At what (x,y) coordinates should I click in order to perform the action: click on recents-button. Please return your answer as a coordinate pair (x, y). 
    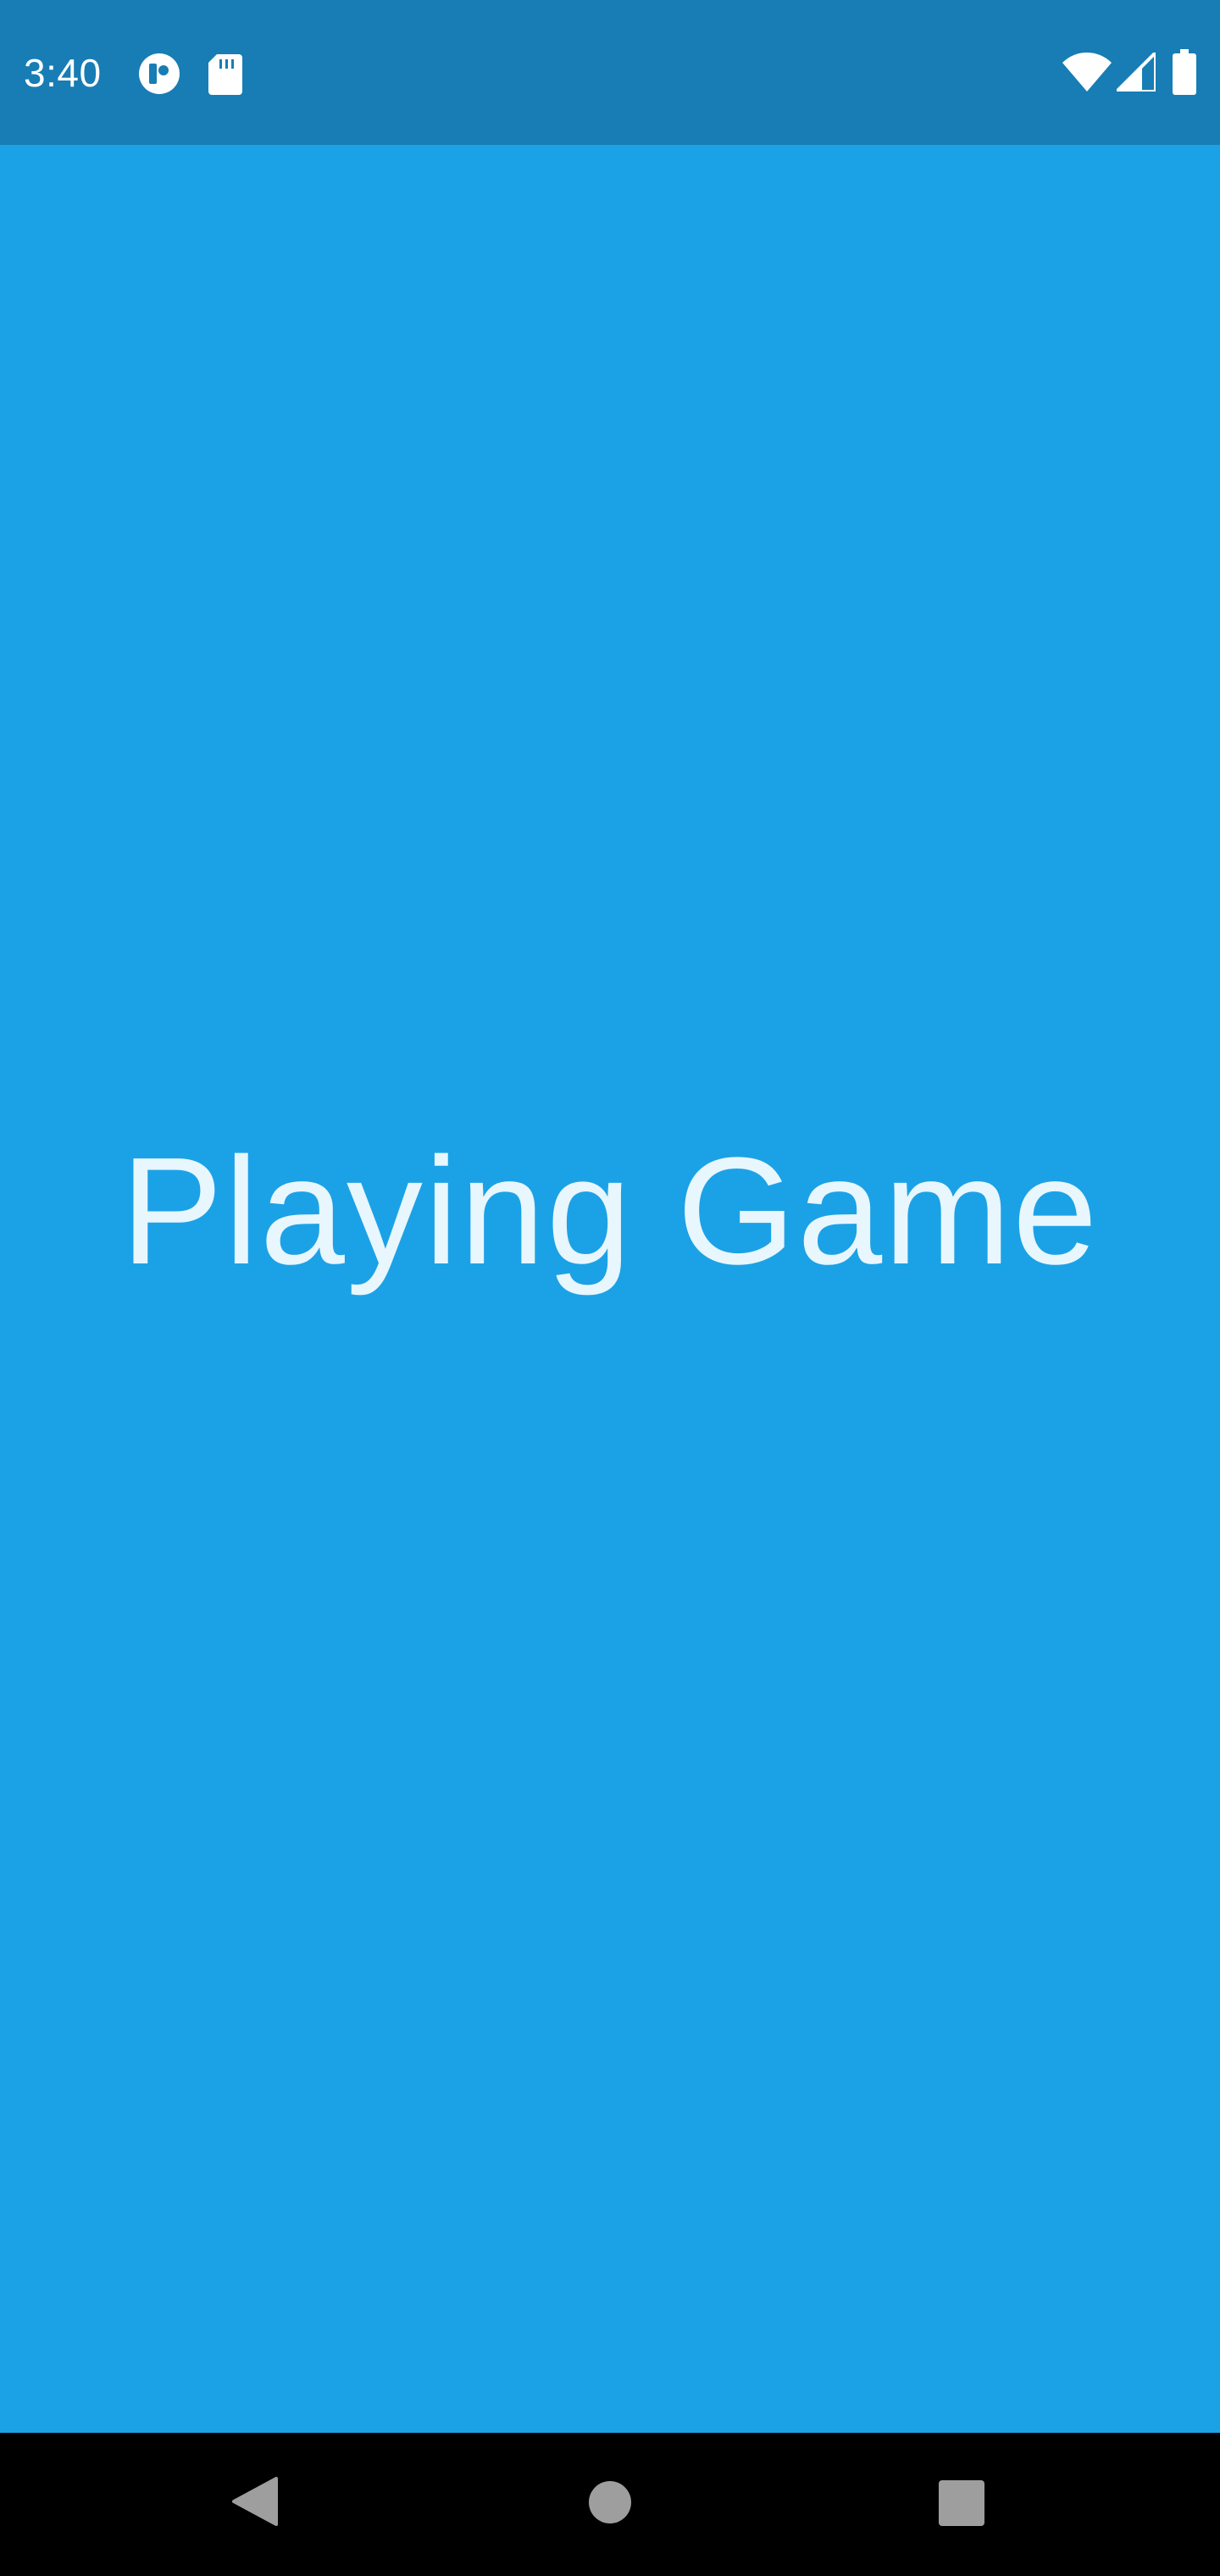
    Looking at the image, I should click on (961, 2503).